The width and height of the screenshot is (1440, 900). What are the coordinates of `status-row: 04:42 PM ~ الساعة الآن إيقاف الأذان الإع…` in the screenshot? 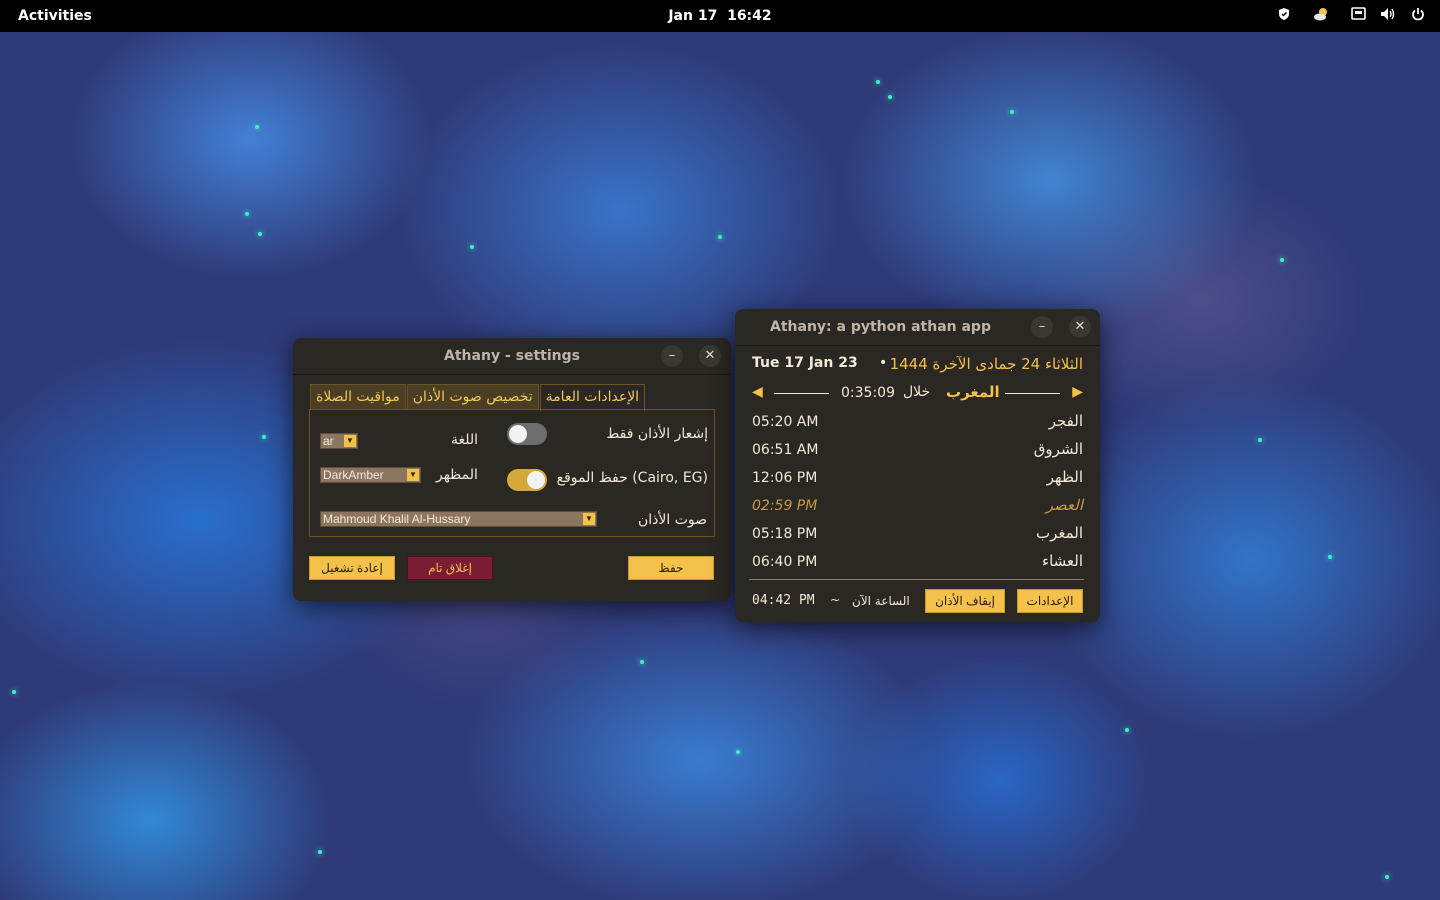 It's located at (917, 601).